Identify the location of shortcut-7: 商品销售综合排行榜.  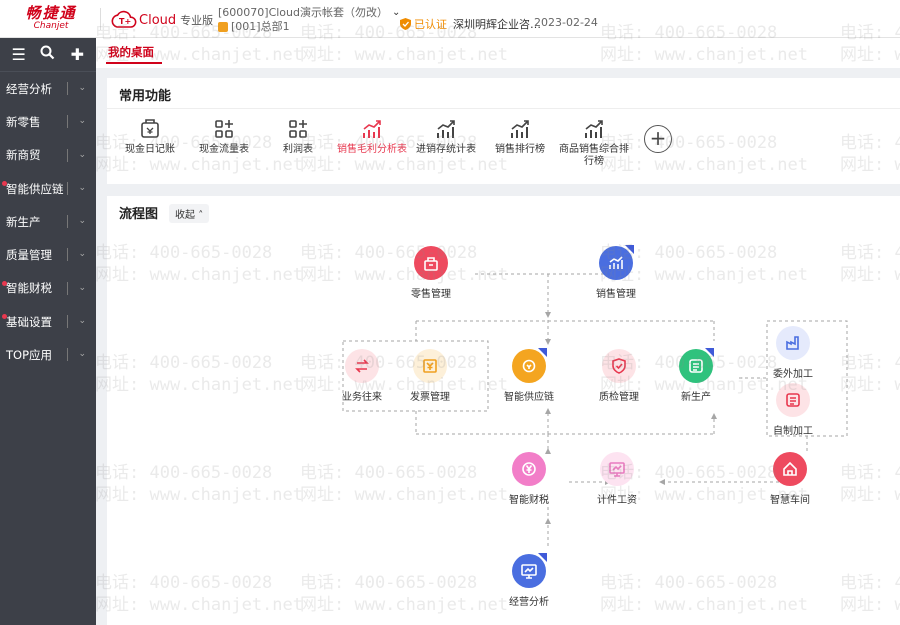
(594, 143).